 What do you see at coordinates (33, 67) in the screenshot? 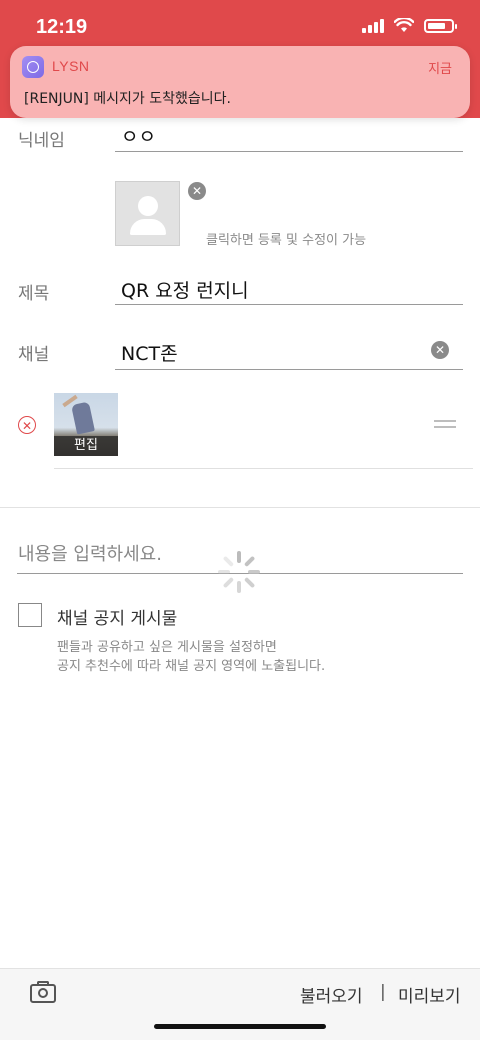
I see `app-icon` at bounding box center [33, 67].